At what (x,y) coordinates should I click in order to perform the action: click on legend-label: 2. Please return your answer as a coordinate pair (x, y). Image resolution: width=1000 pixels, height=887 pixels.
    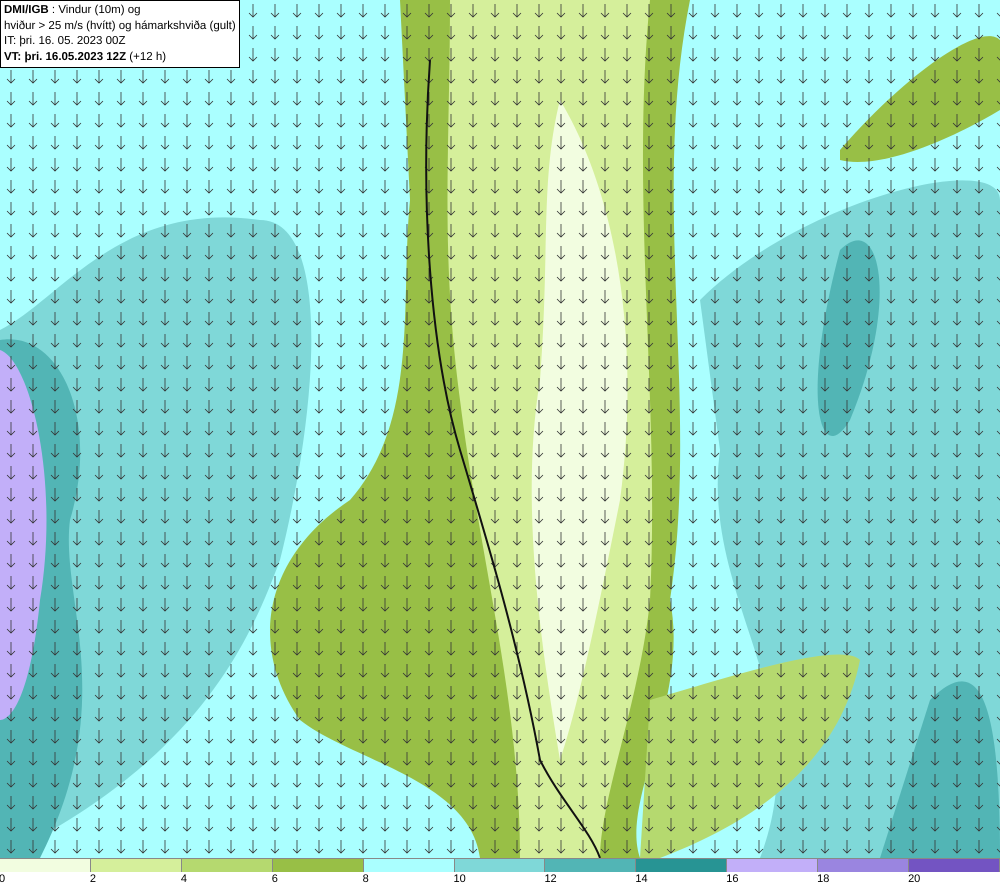
    Looking at the image, I should click on (93, 879).